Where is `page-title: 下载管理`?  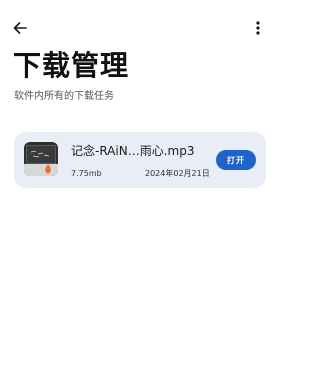 page-title: 下载管理 is located at coordinates (71, 65).